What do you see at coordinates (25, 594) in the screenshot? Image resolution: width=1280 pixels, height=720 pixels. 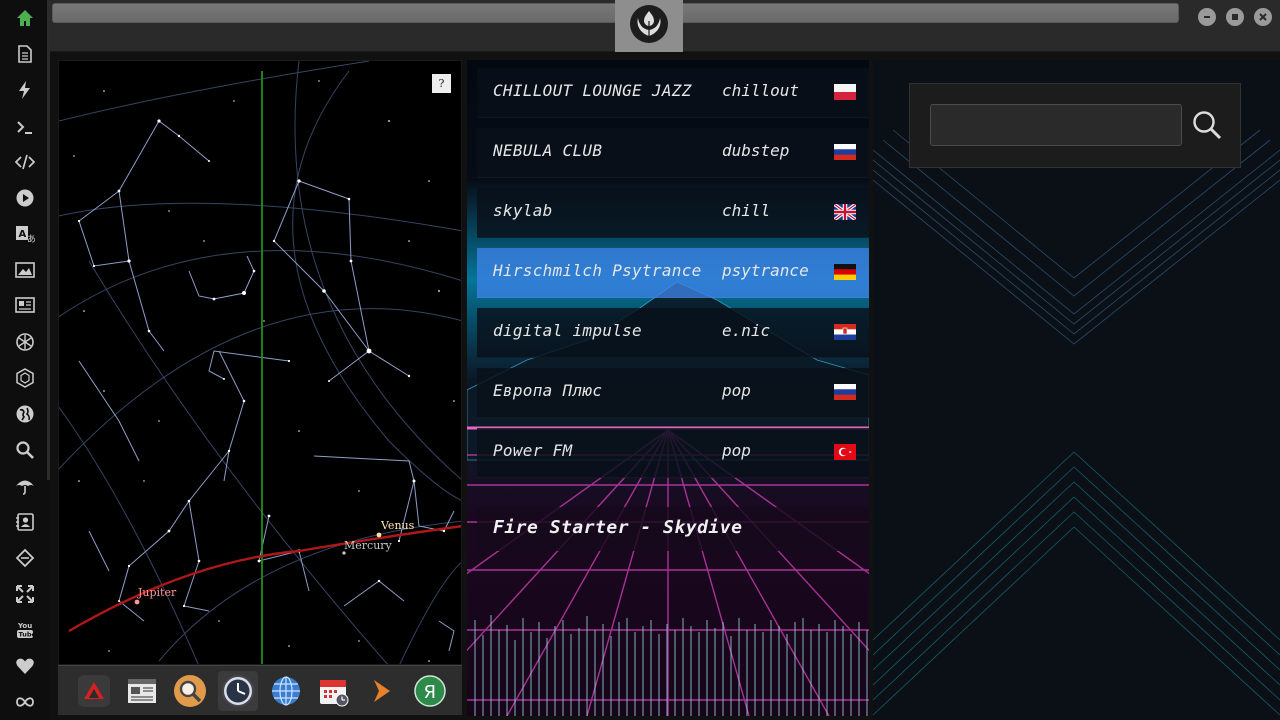 I see `fullscreen-icon` at bounding box center [25, 594].